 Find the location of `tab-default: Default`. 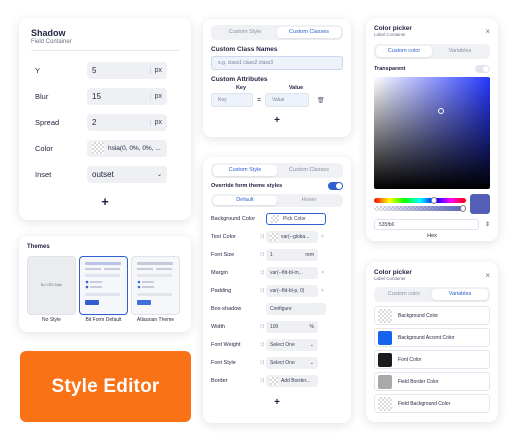

tab-default: Default is located at coordinates (245, 200).